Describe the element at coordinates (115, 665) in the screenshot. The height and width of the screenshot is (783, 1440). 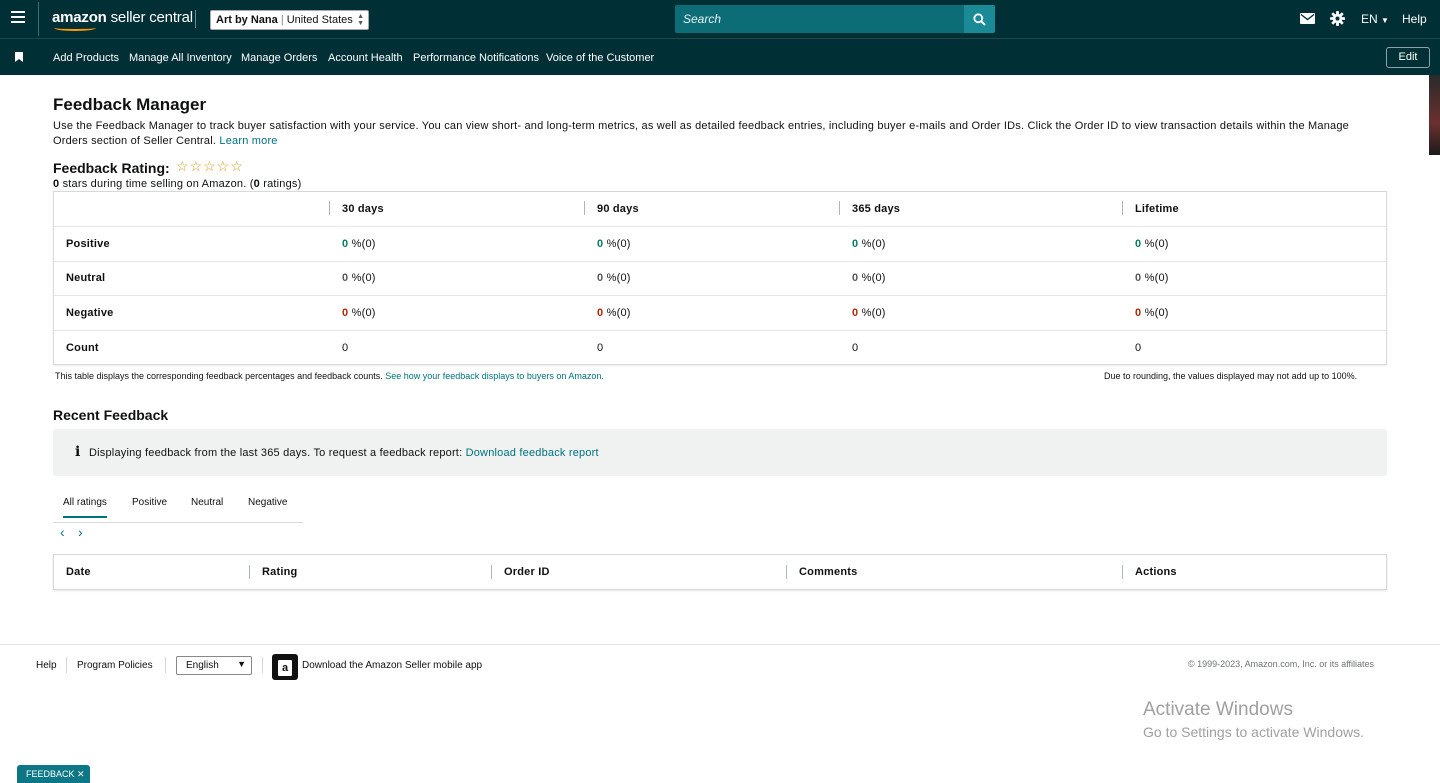
I see `footer-program-policies-link: Program Policies` at that location.